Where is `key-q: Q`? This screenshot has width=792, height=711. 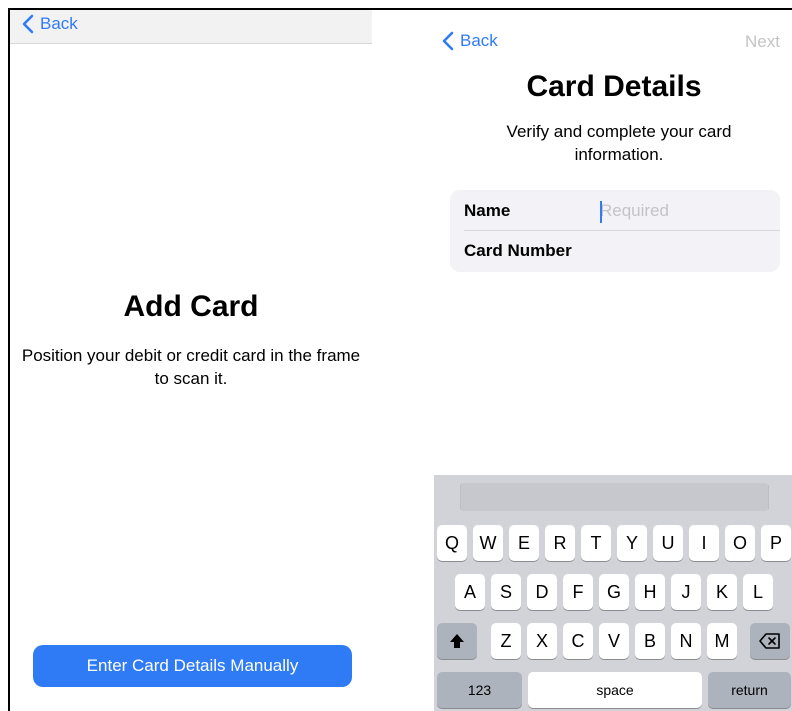 key-q: Q is located at coordinates (452, 543).